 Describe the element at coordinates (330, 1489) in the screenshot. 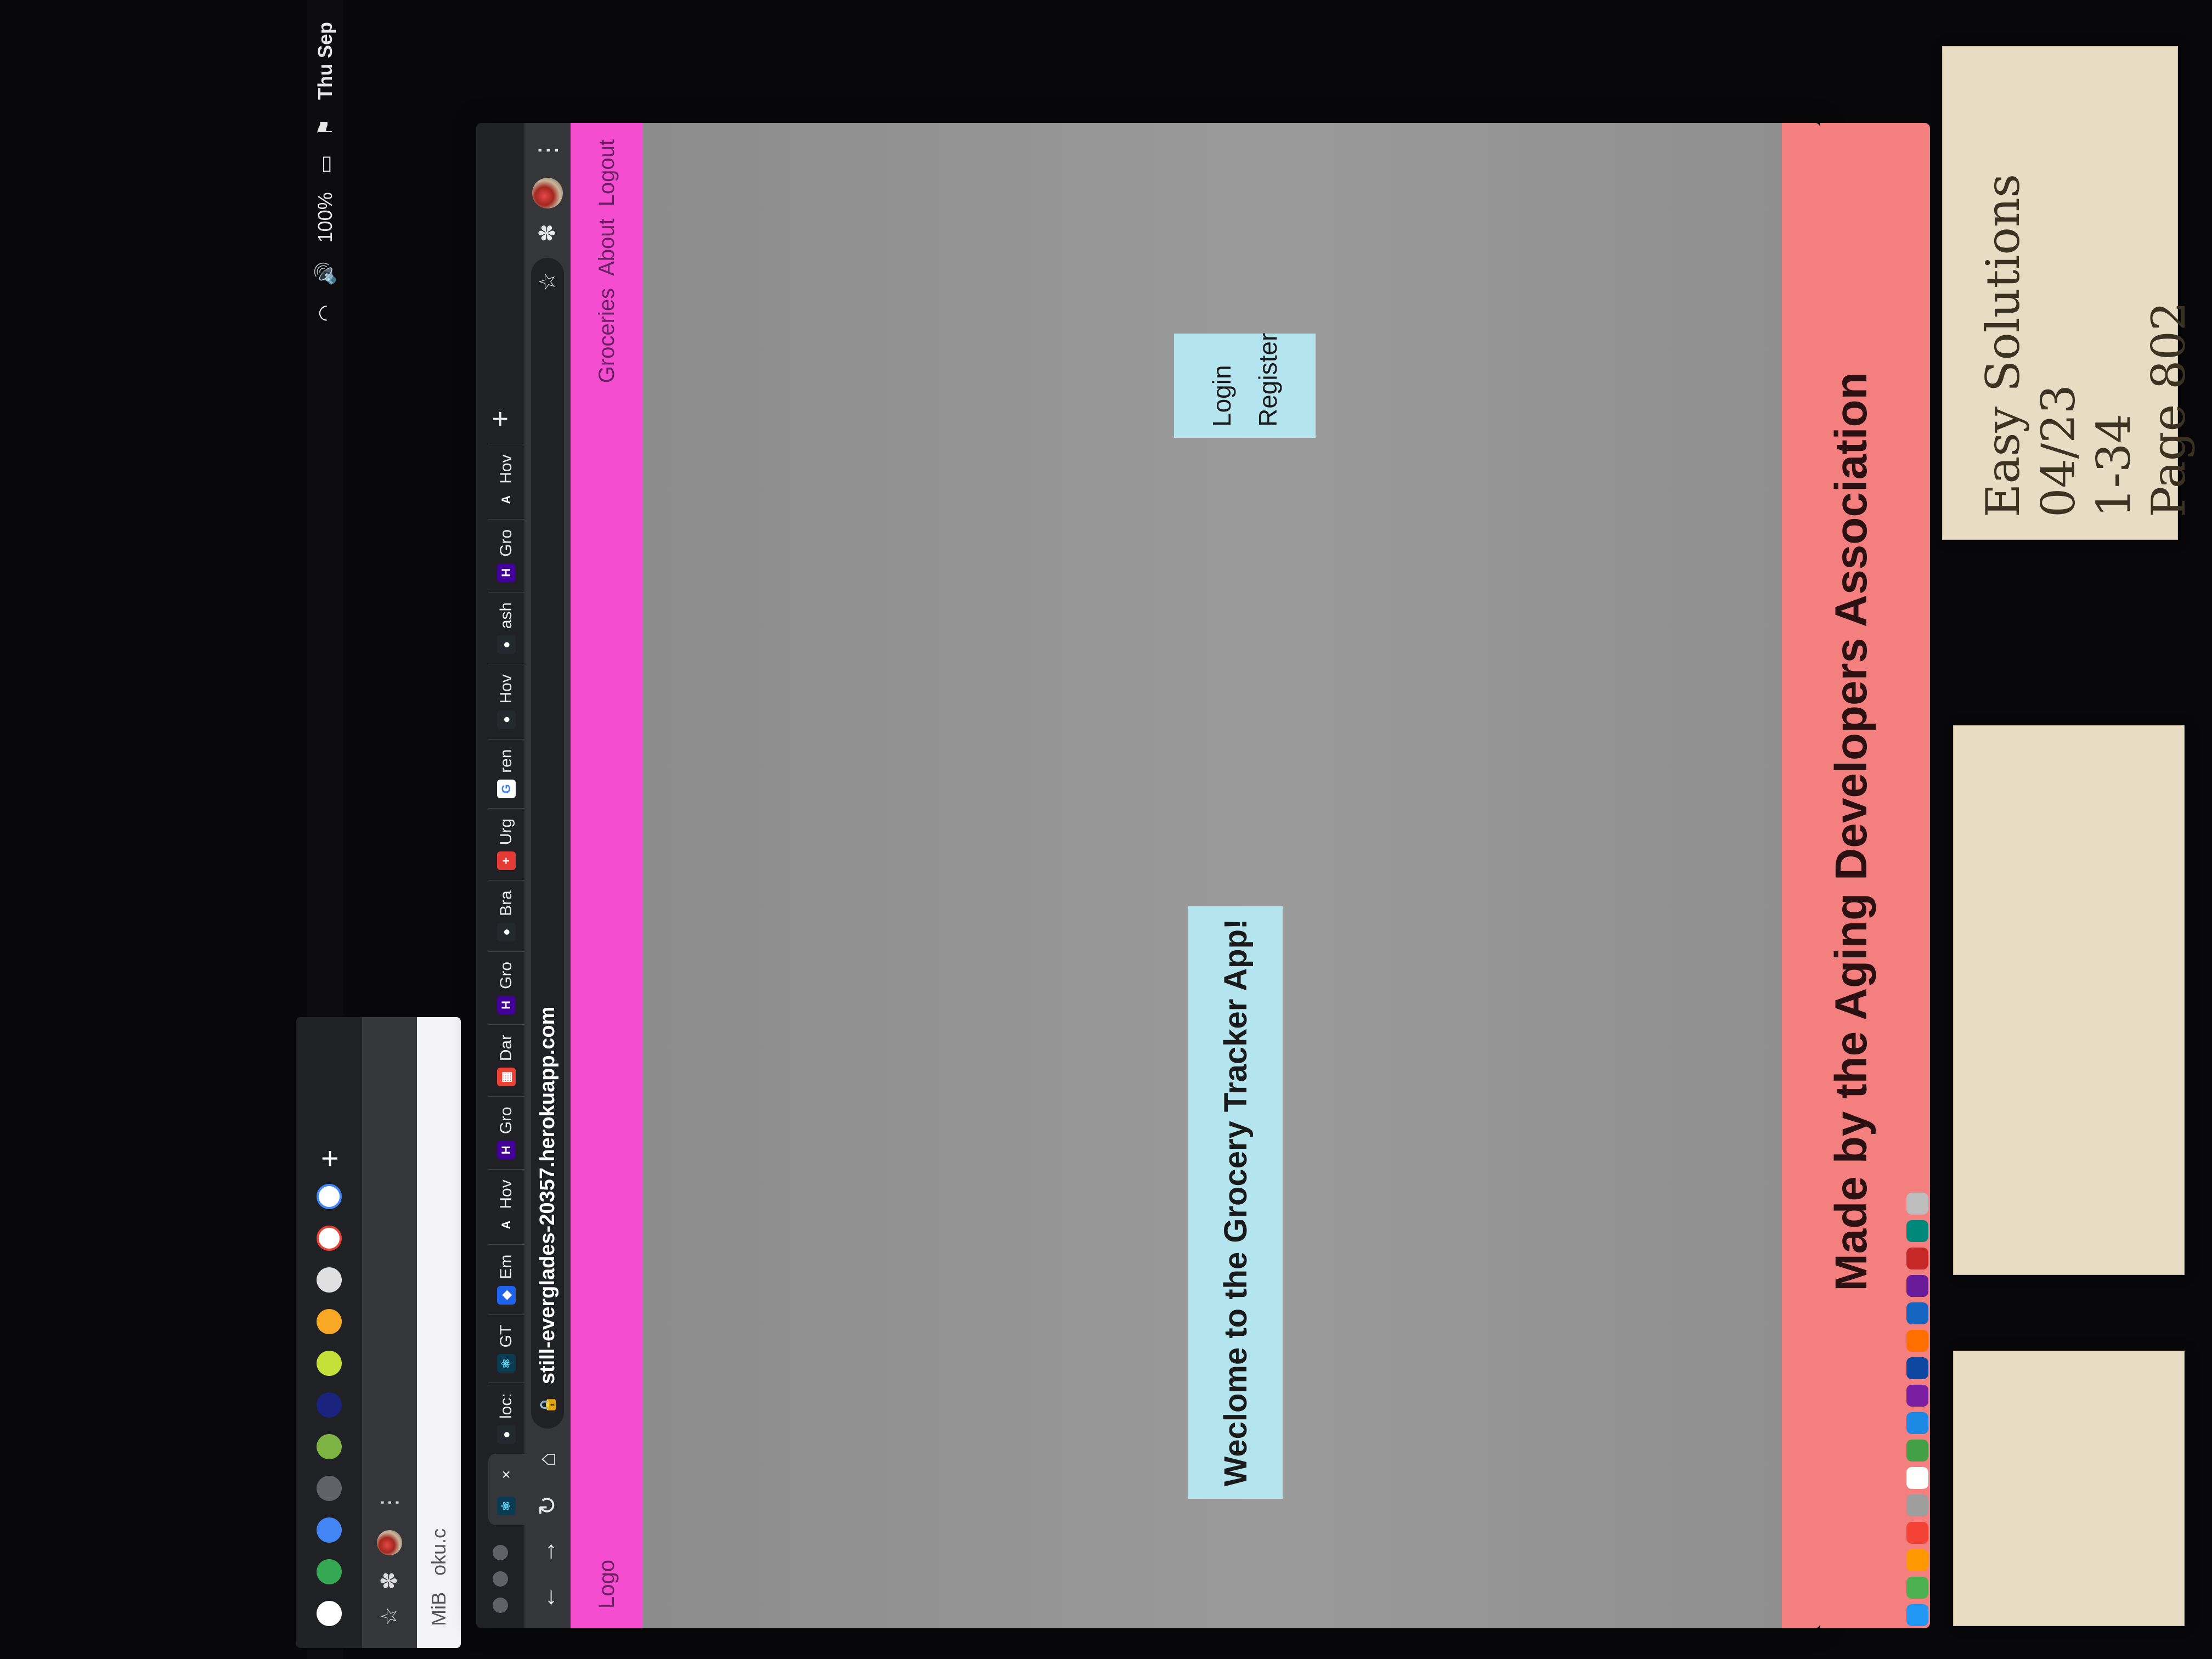

I see `clock-icon` at that location.